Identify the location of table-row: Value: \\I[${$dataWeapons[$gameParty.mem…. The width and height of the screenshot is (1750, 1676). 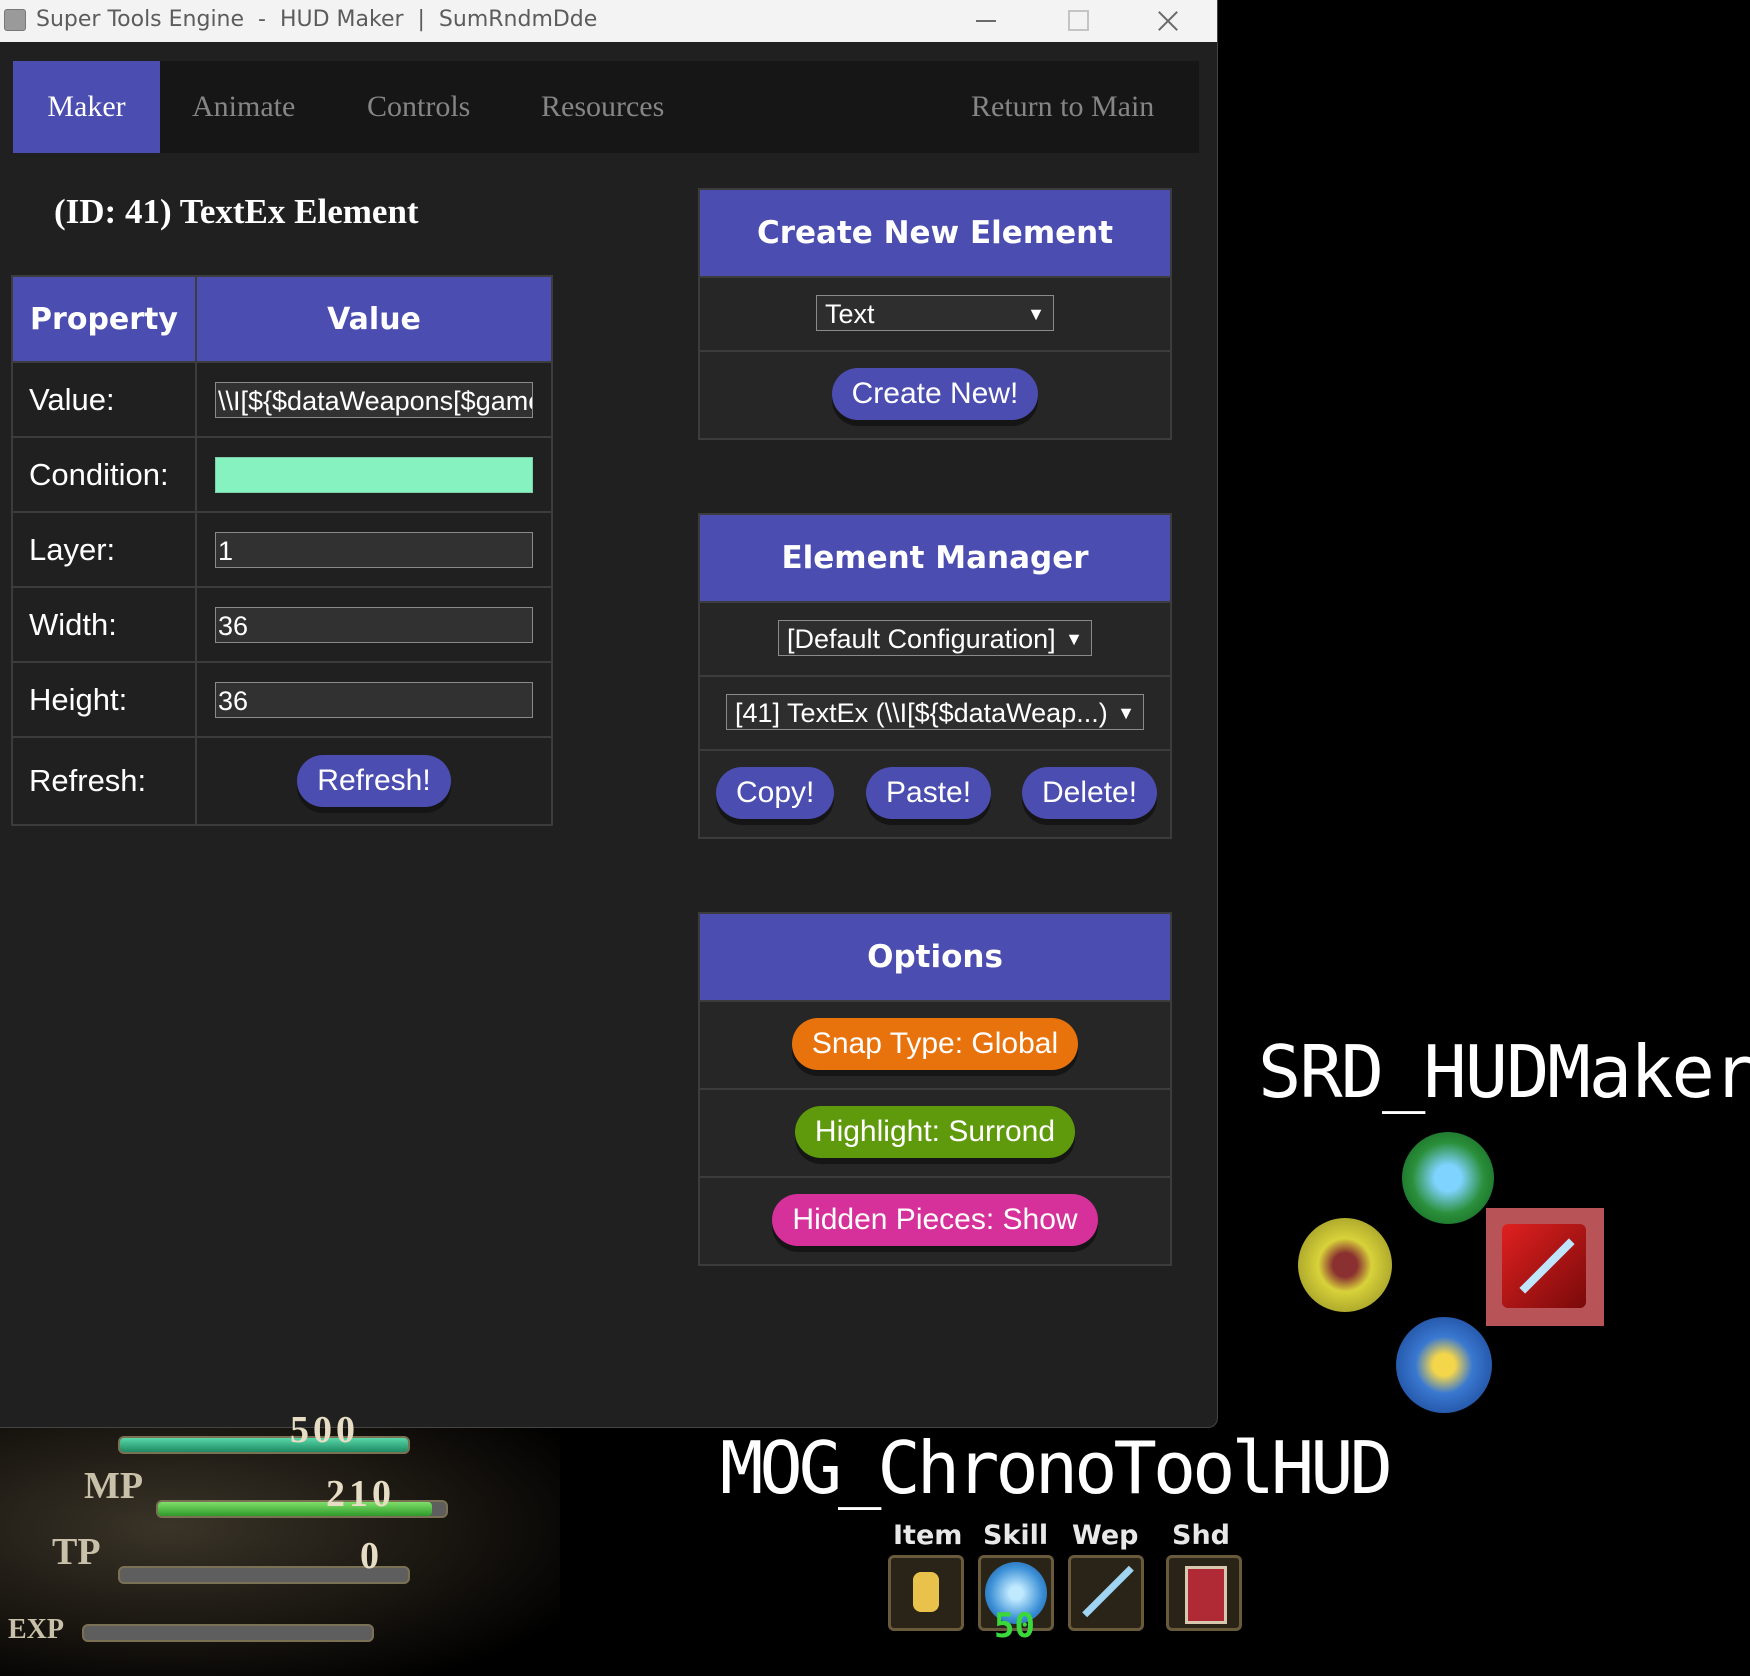
(282, 399).